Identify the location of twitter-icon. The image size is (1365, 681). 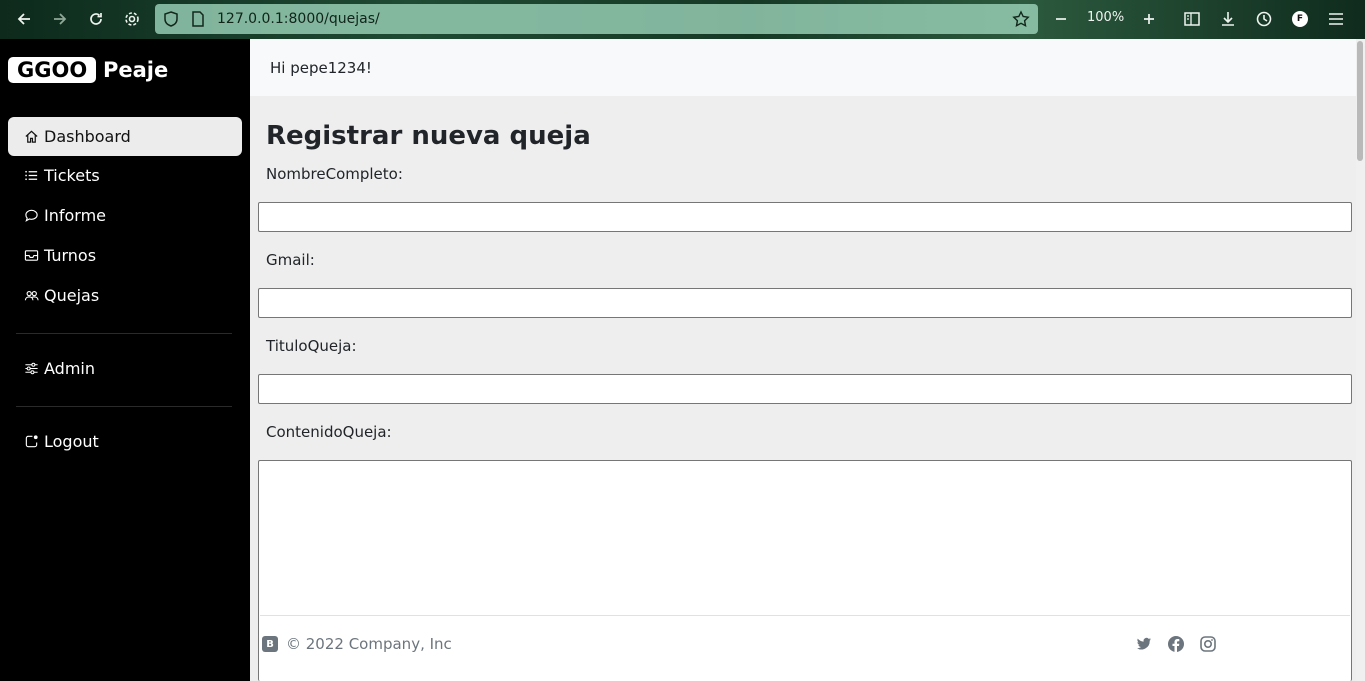
(1144, 644).